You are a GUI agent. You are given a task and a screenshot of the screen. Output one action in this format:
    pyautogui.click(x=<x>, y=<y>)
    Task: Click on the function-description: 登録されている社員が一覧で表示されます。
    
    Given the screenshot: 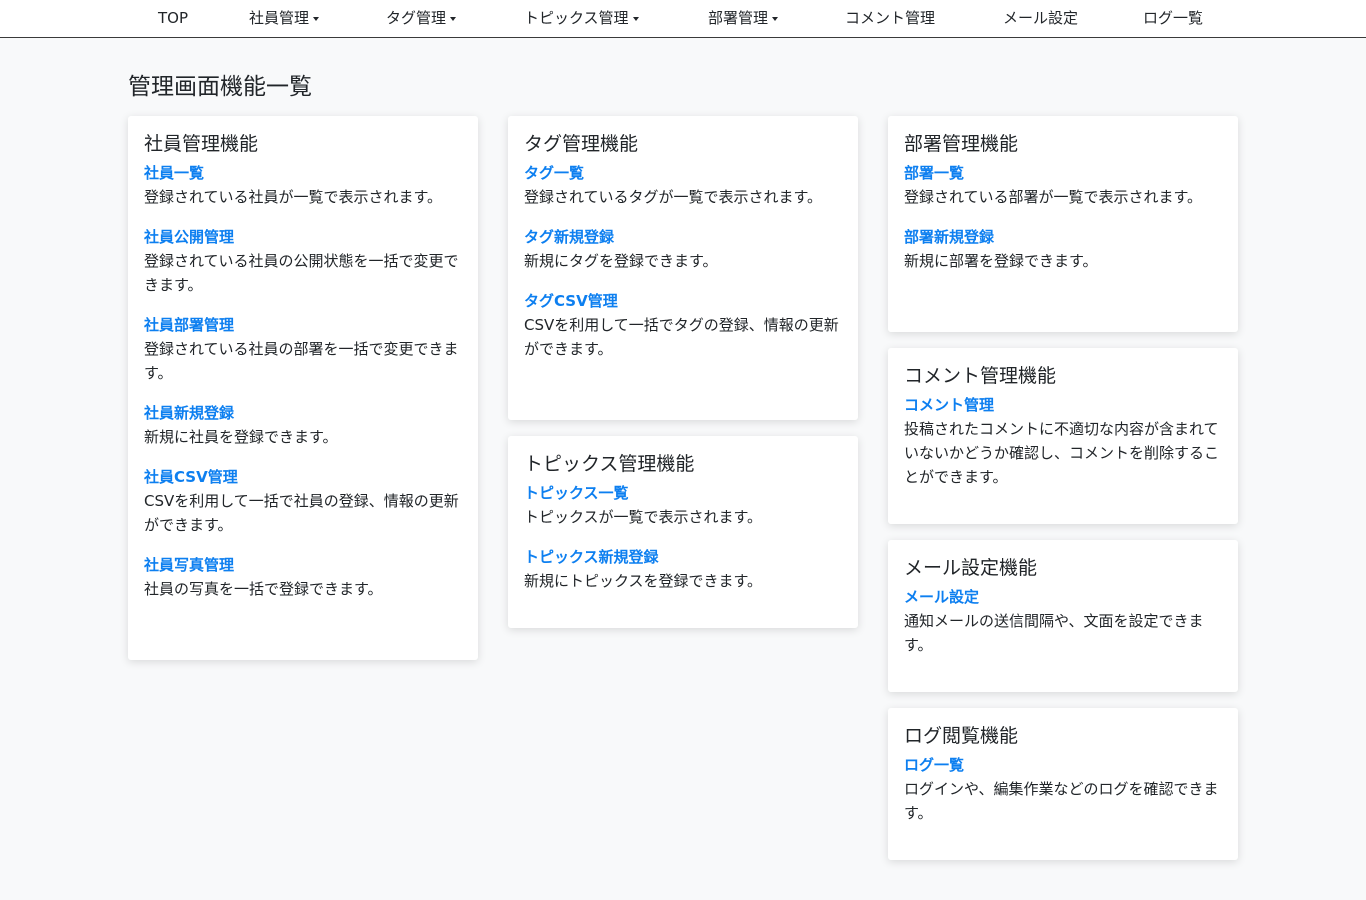 What is the action you would take?
    pyautogui.click(x=293, y=197)
    